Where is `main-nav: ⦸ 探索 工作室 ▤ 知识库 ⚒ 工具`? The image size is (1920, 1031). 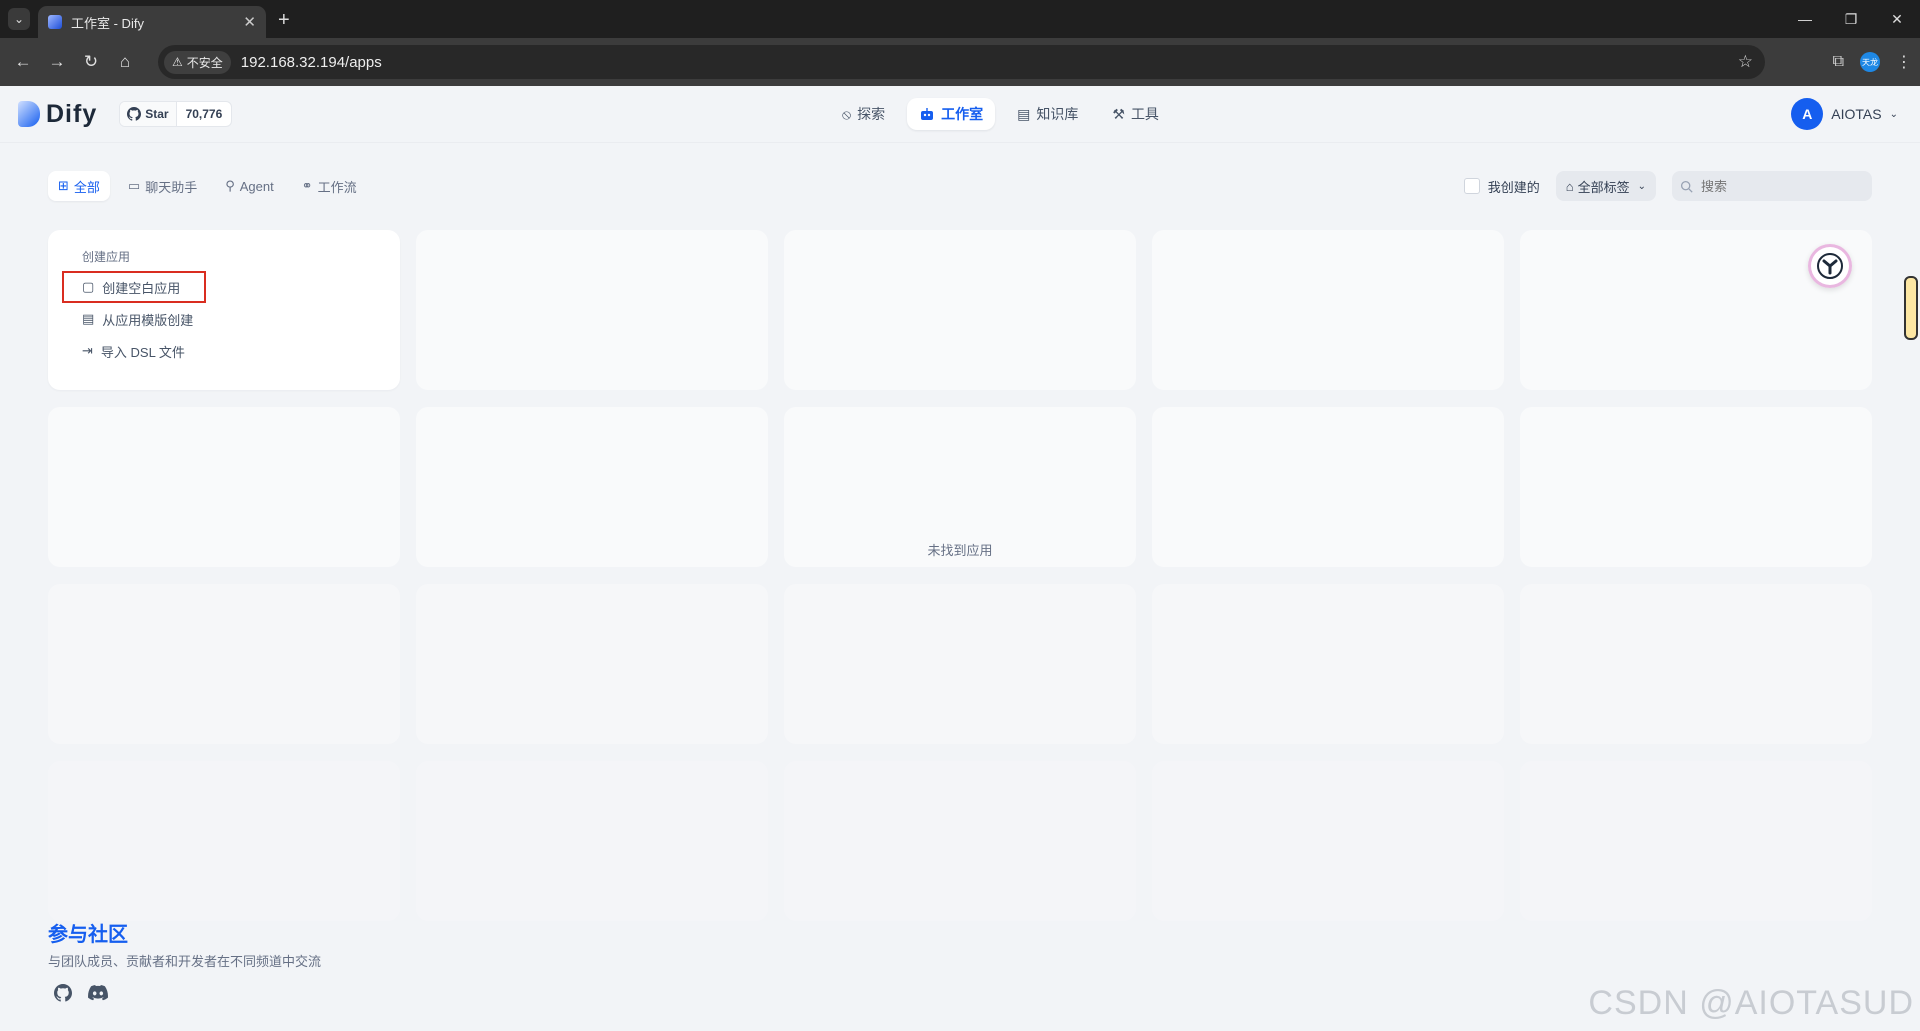
main-nav: ⦸ 探索 工作室 ▤ 知识库 ⚒ 工具 is located at coordinates (1000, 114).